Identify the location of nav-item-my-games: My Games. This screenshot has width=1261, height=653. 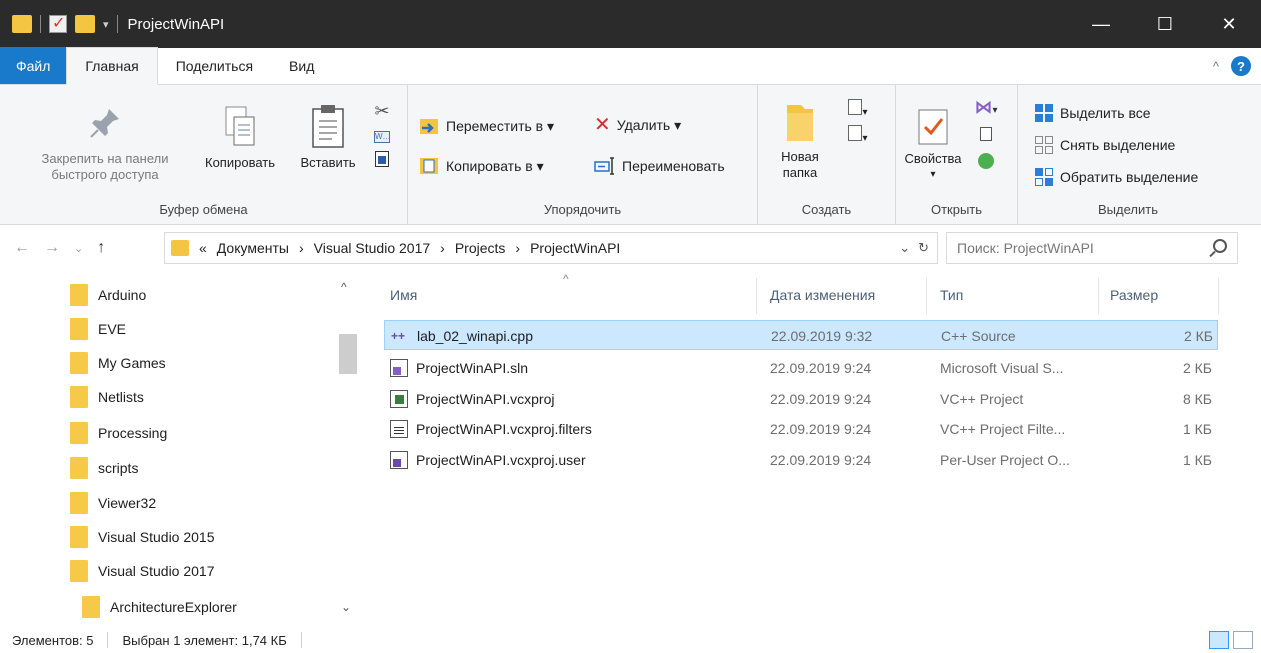
(118, 363).